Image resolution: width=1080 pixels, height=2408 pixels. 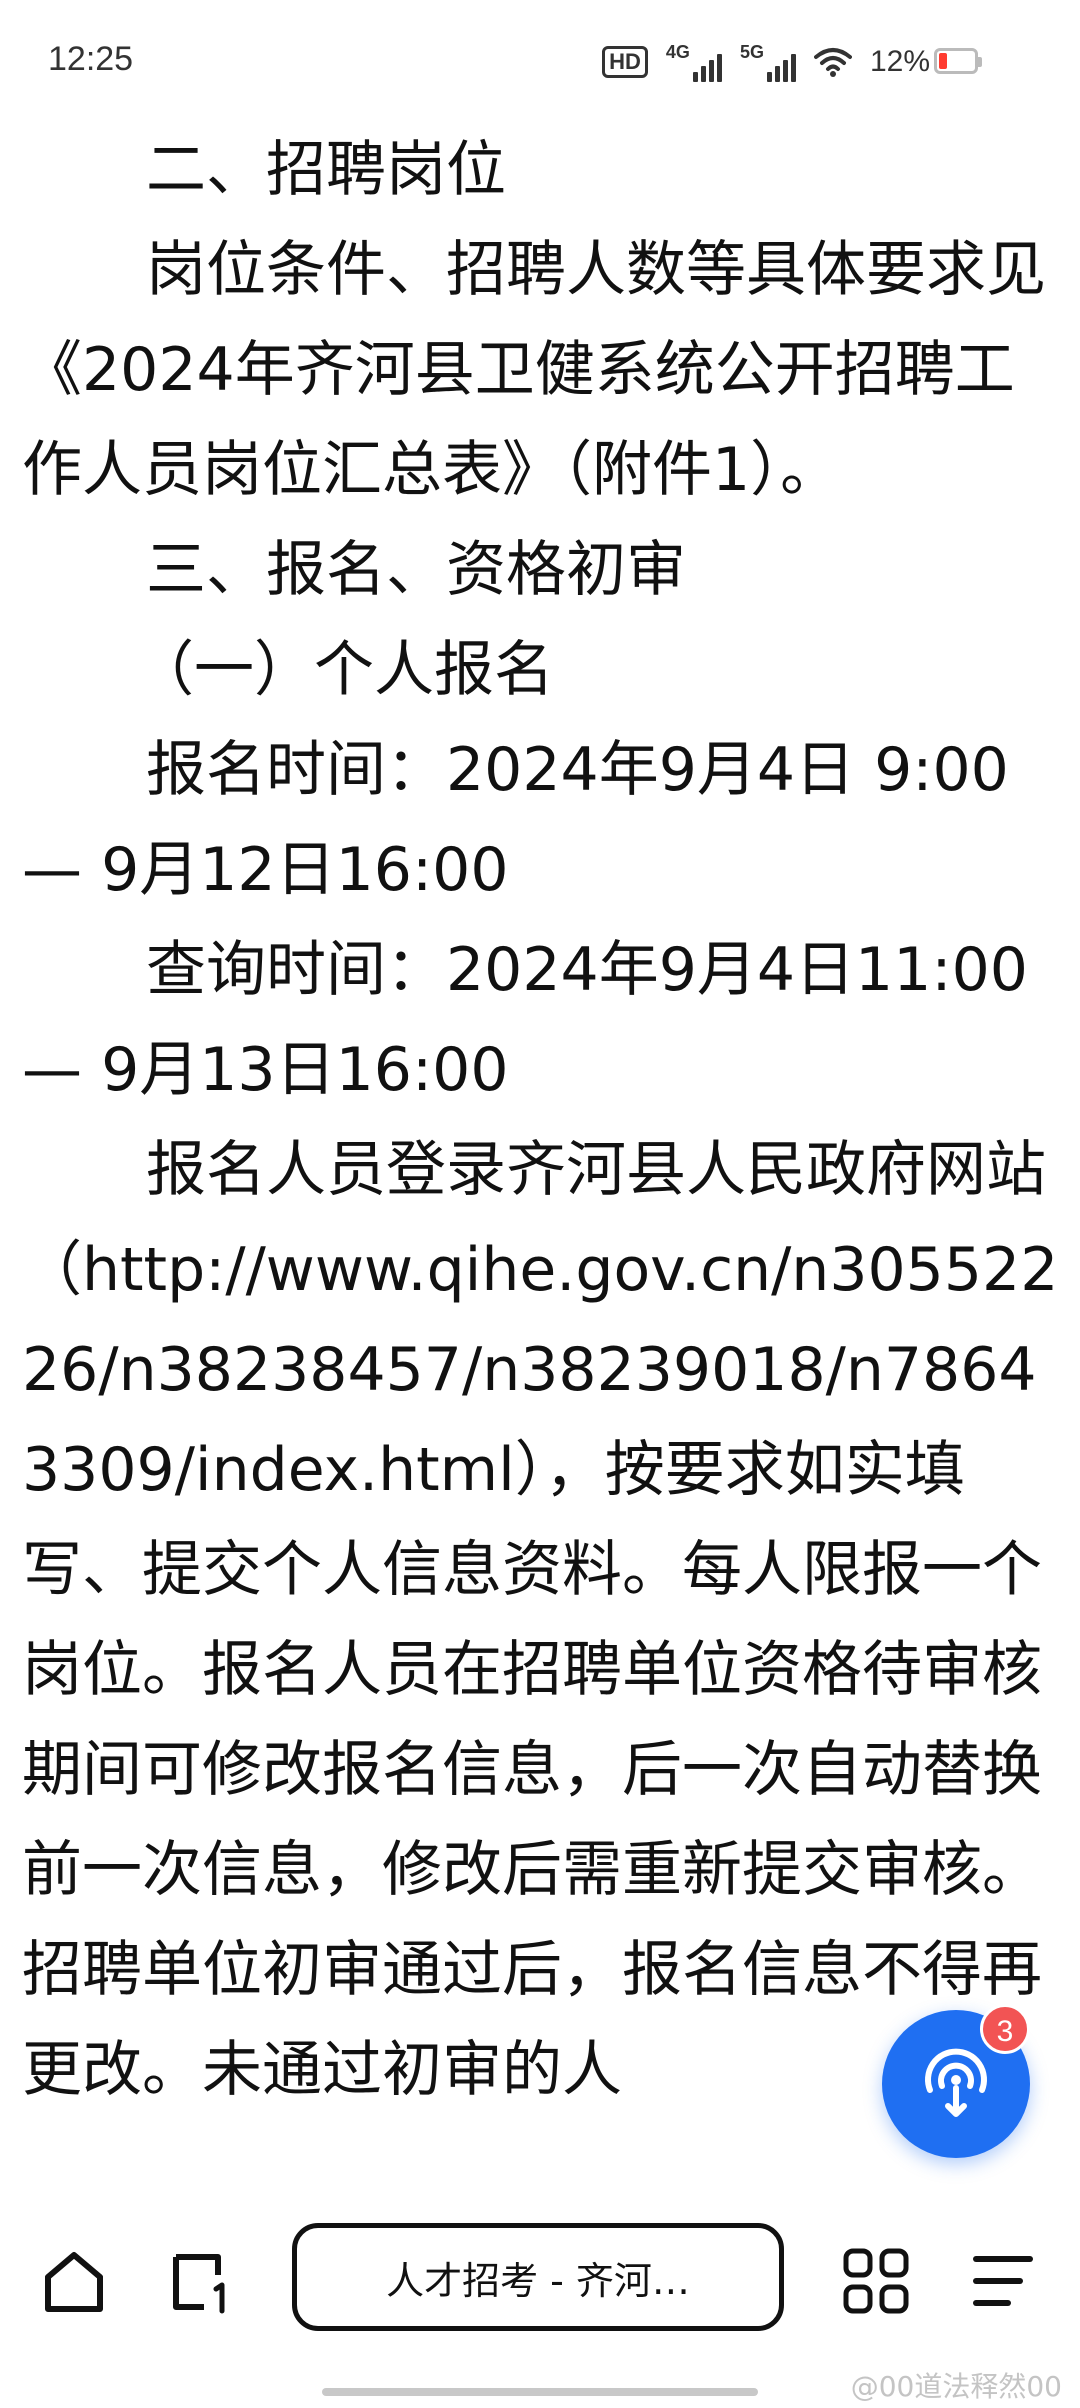 I want to click on apps-grid-button, so click(x=876, y=2281).